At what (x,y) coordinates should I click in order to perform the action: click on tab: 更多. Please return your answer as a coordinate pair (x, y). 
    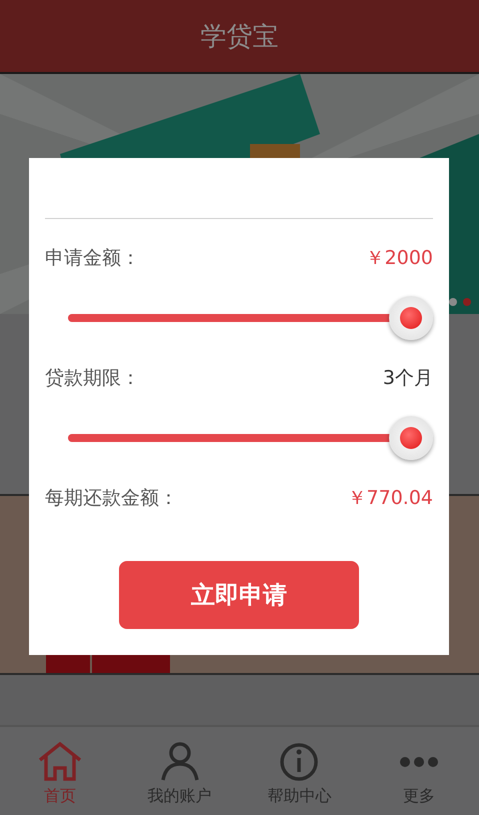
    Looking at the image, I should click on (419, 771).